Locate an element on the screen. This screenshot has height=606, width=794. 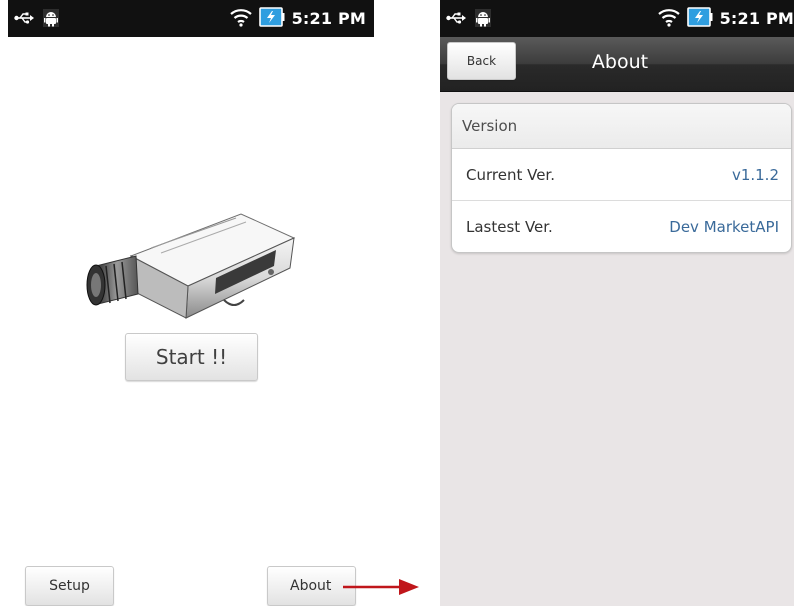
row-value: v1.1.2 is located at coordinates (755, 174).